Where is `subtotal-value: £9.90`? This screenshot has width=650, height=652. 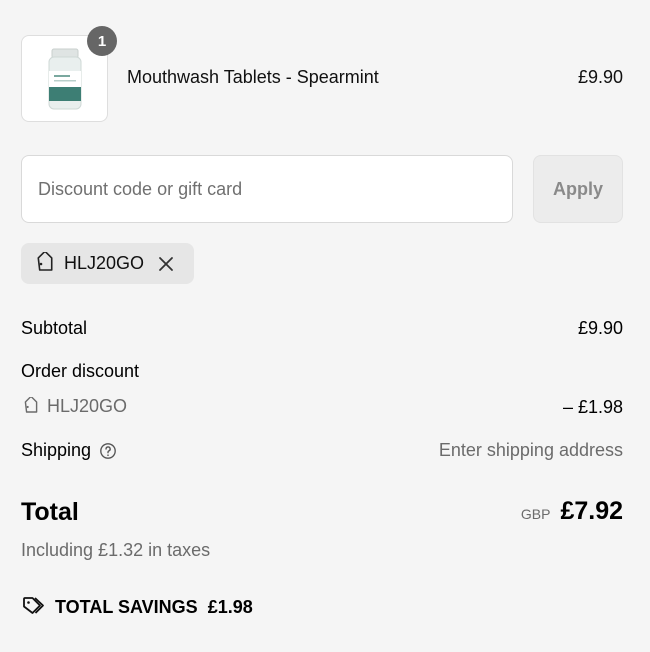 subtotal-value: £9.90 is located at coordinates (600, 328).